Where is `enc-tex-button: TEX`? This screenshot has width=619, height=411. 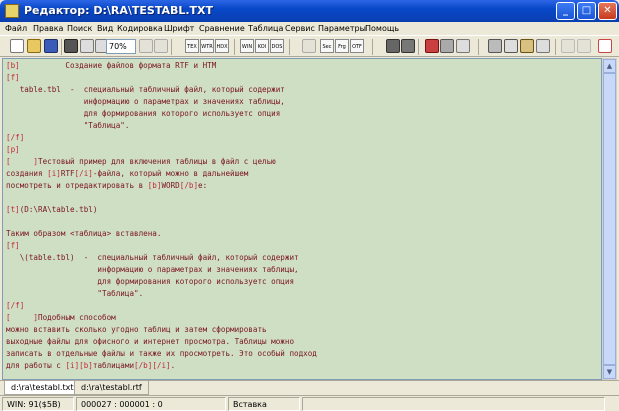 enc-tex-button: TEX is located at coordinates (192, 46).